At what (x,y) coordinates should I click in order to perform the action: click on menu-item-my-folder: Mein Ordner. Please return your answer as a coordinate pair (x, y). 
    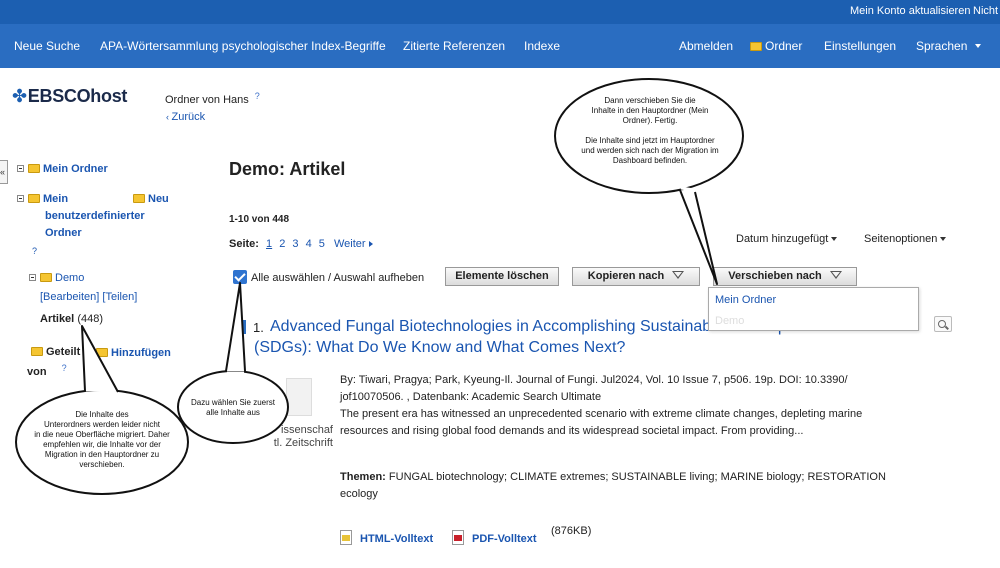
    Looking at the image, I should click on (745, 300).